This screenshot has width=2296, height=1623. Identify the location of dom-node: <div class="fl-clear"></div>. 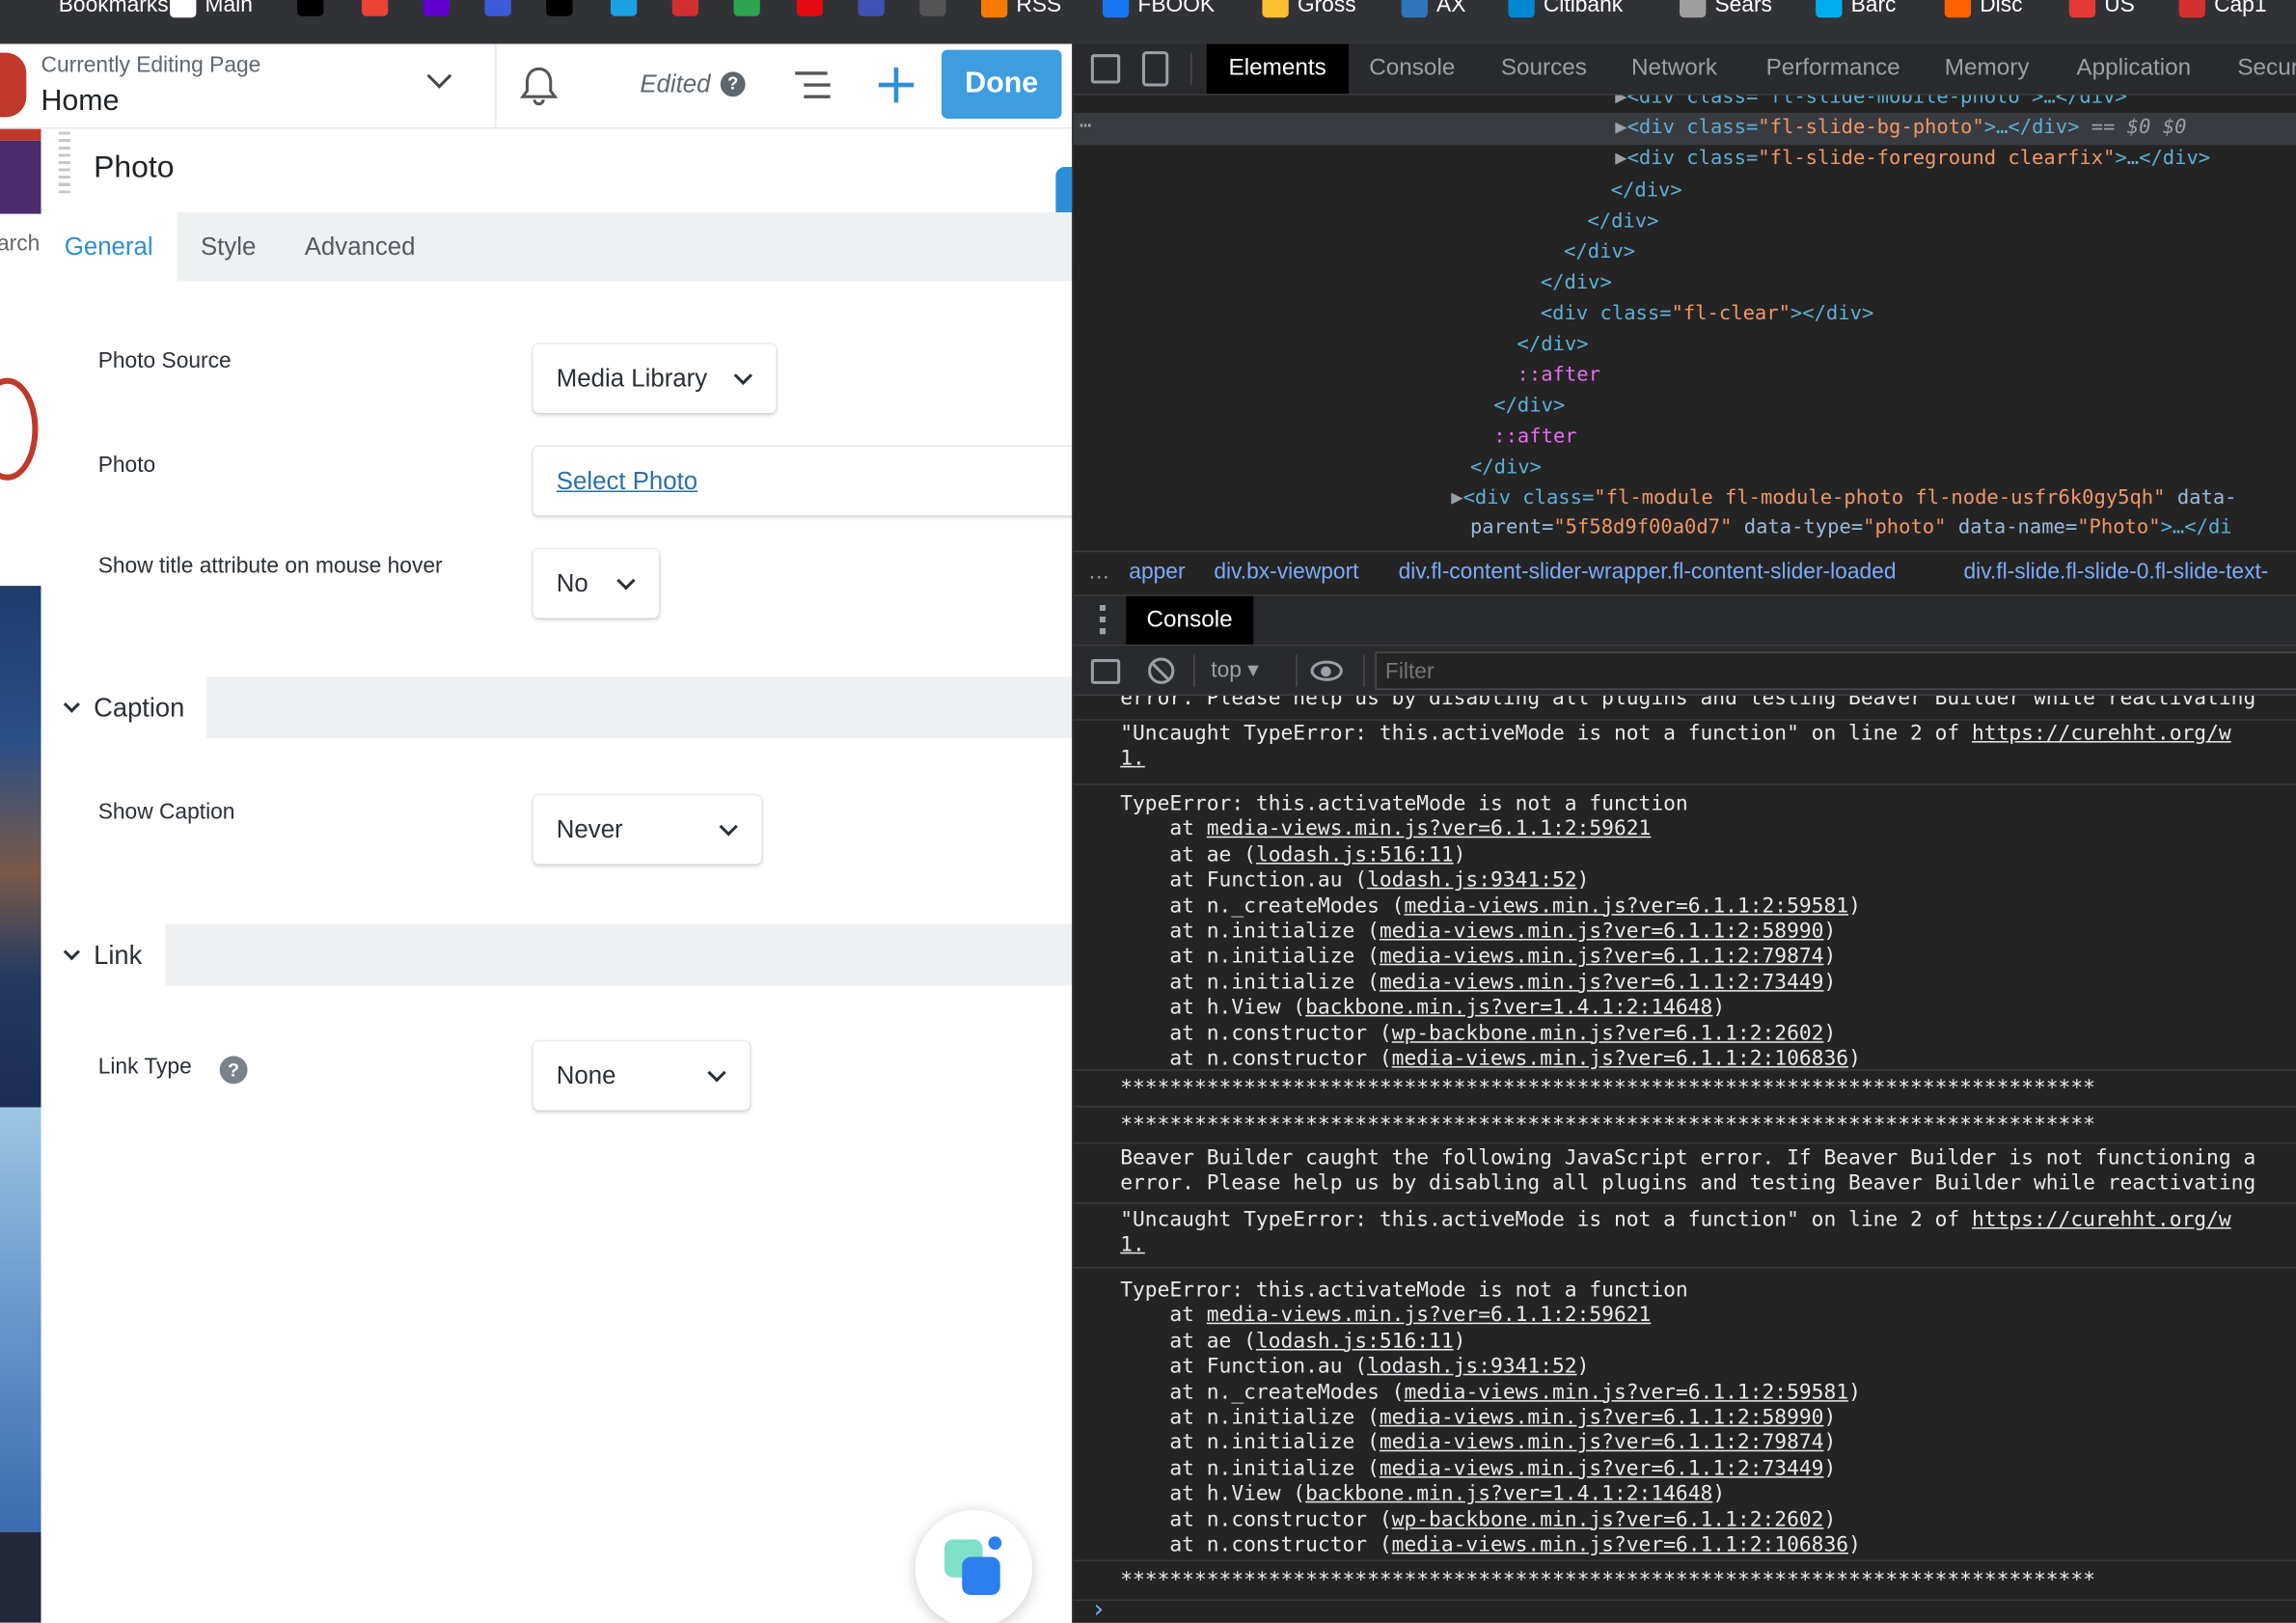
(1707, 314).